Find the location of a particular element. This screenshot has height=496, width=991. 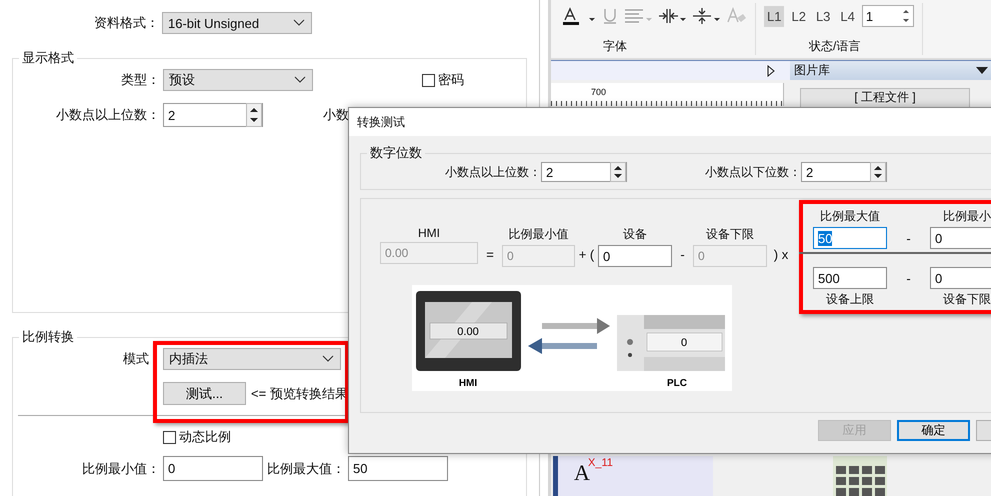

group-label: 字体 is located at coordinates (615, 46).